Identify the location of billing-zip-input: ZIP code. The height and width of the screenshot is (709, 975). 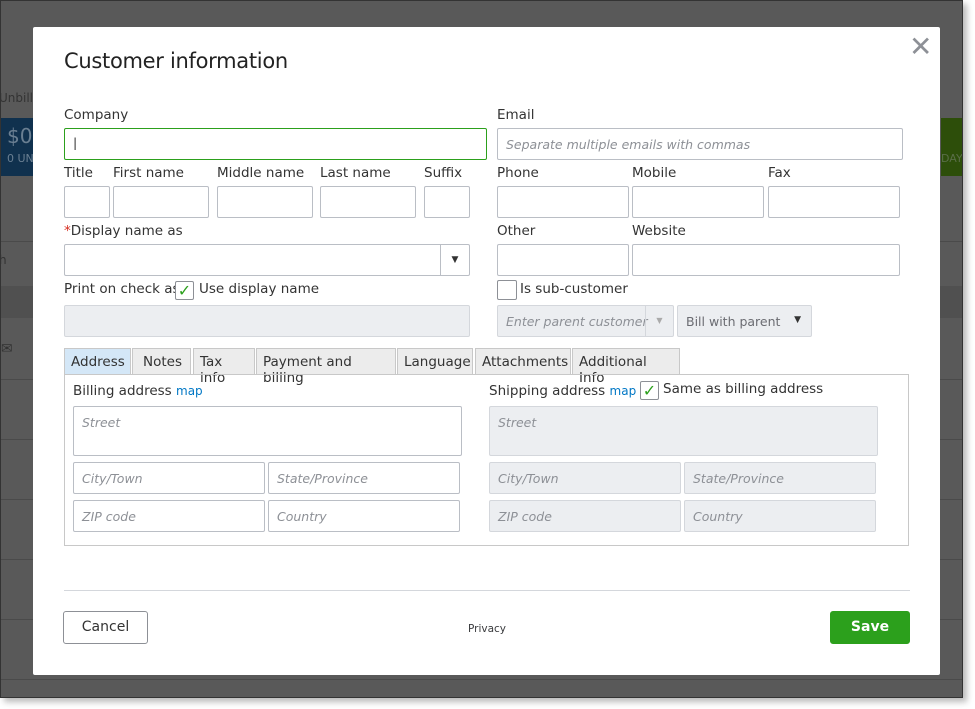
(169, 516).